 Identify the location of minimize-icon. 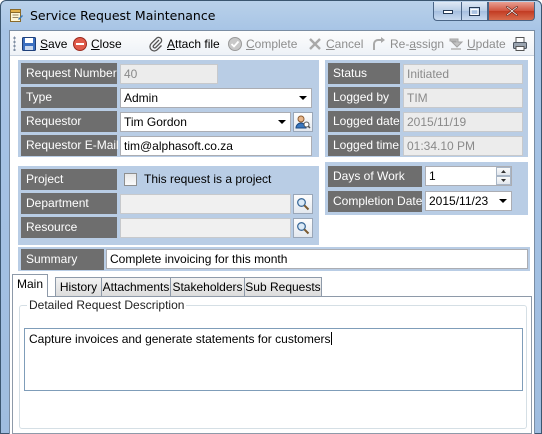
(447, 12).